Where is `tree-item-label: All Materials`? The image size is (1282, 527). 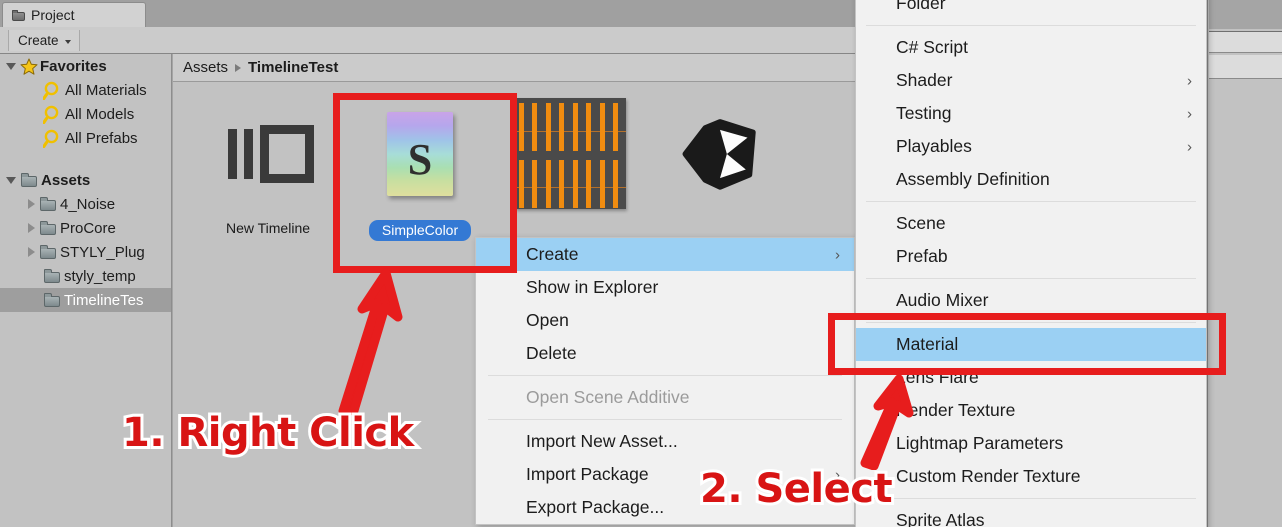
tree-item-label: All Materials is located at coordinates (106, 90).